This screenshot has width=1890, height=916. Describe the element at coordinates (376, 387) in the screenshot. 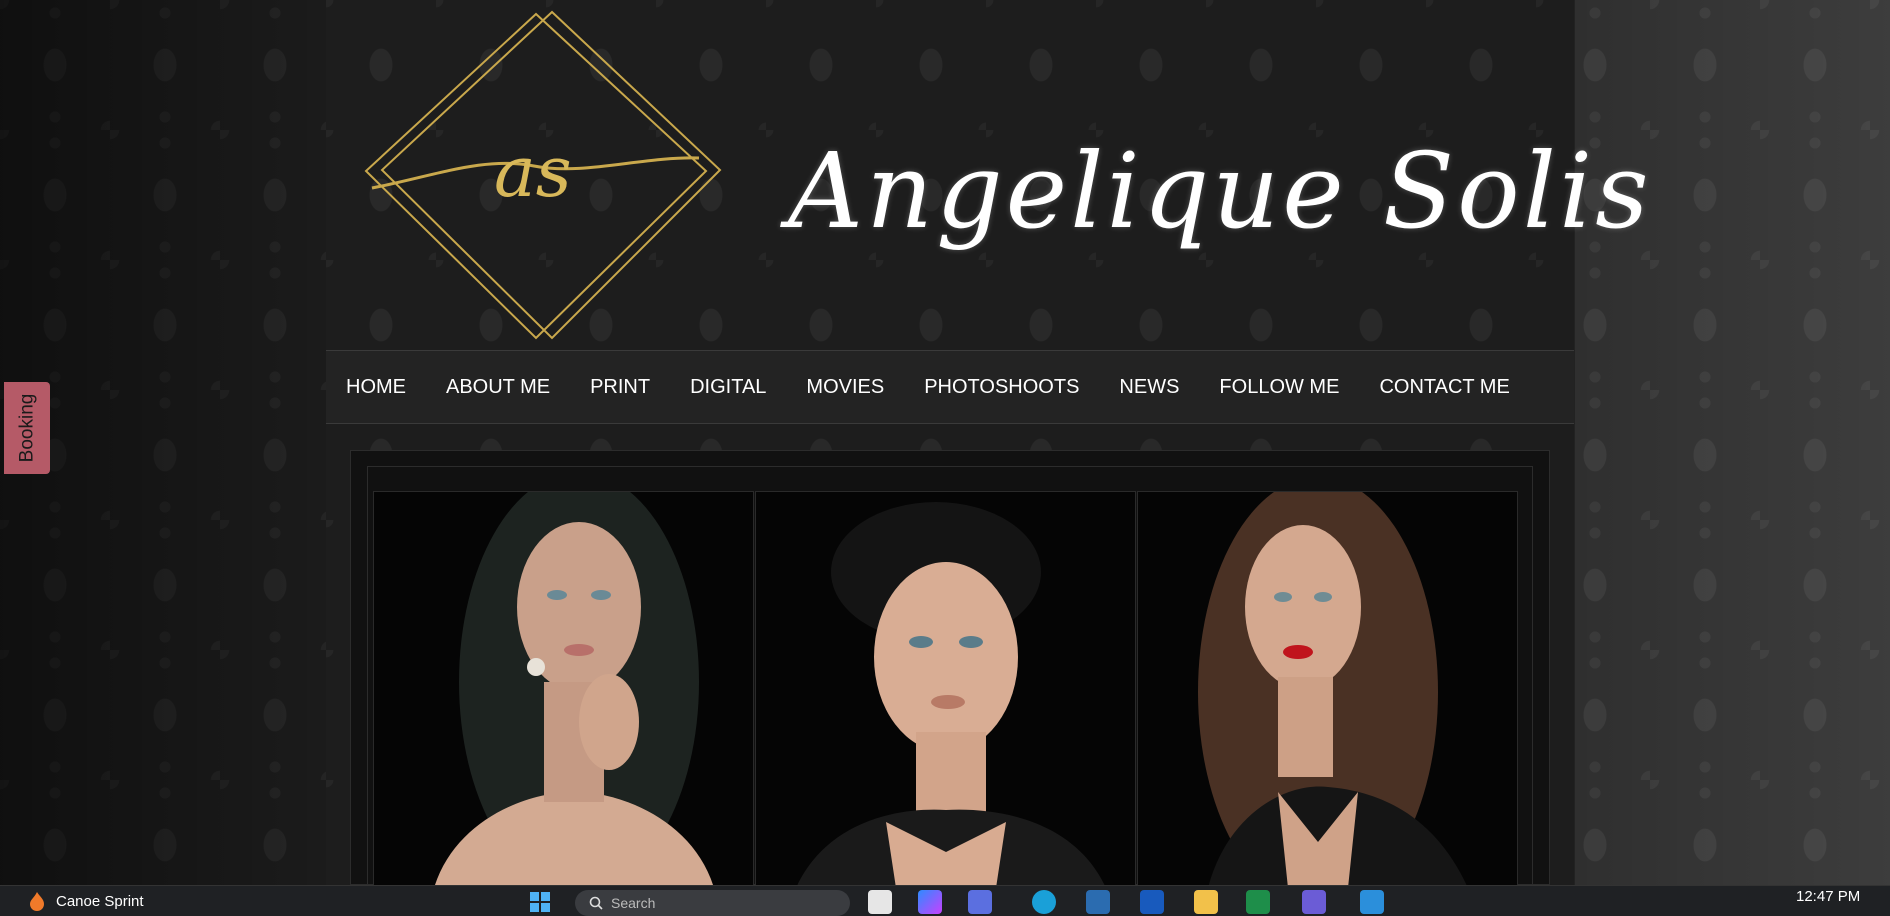

I see `nav-item-home: HOME` at that location.